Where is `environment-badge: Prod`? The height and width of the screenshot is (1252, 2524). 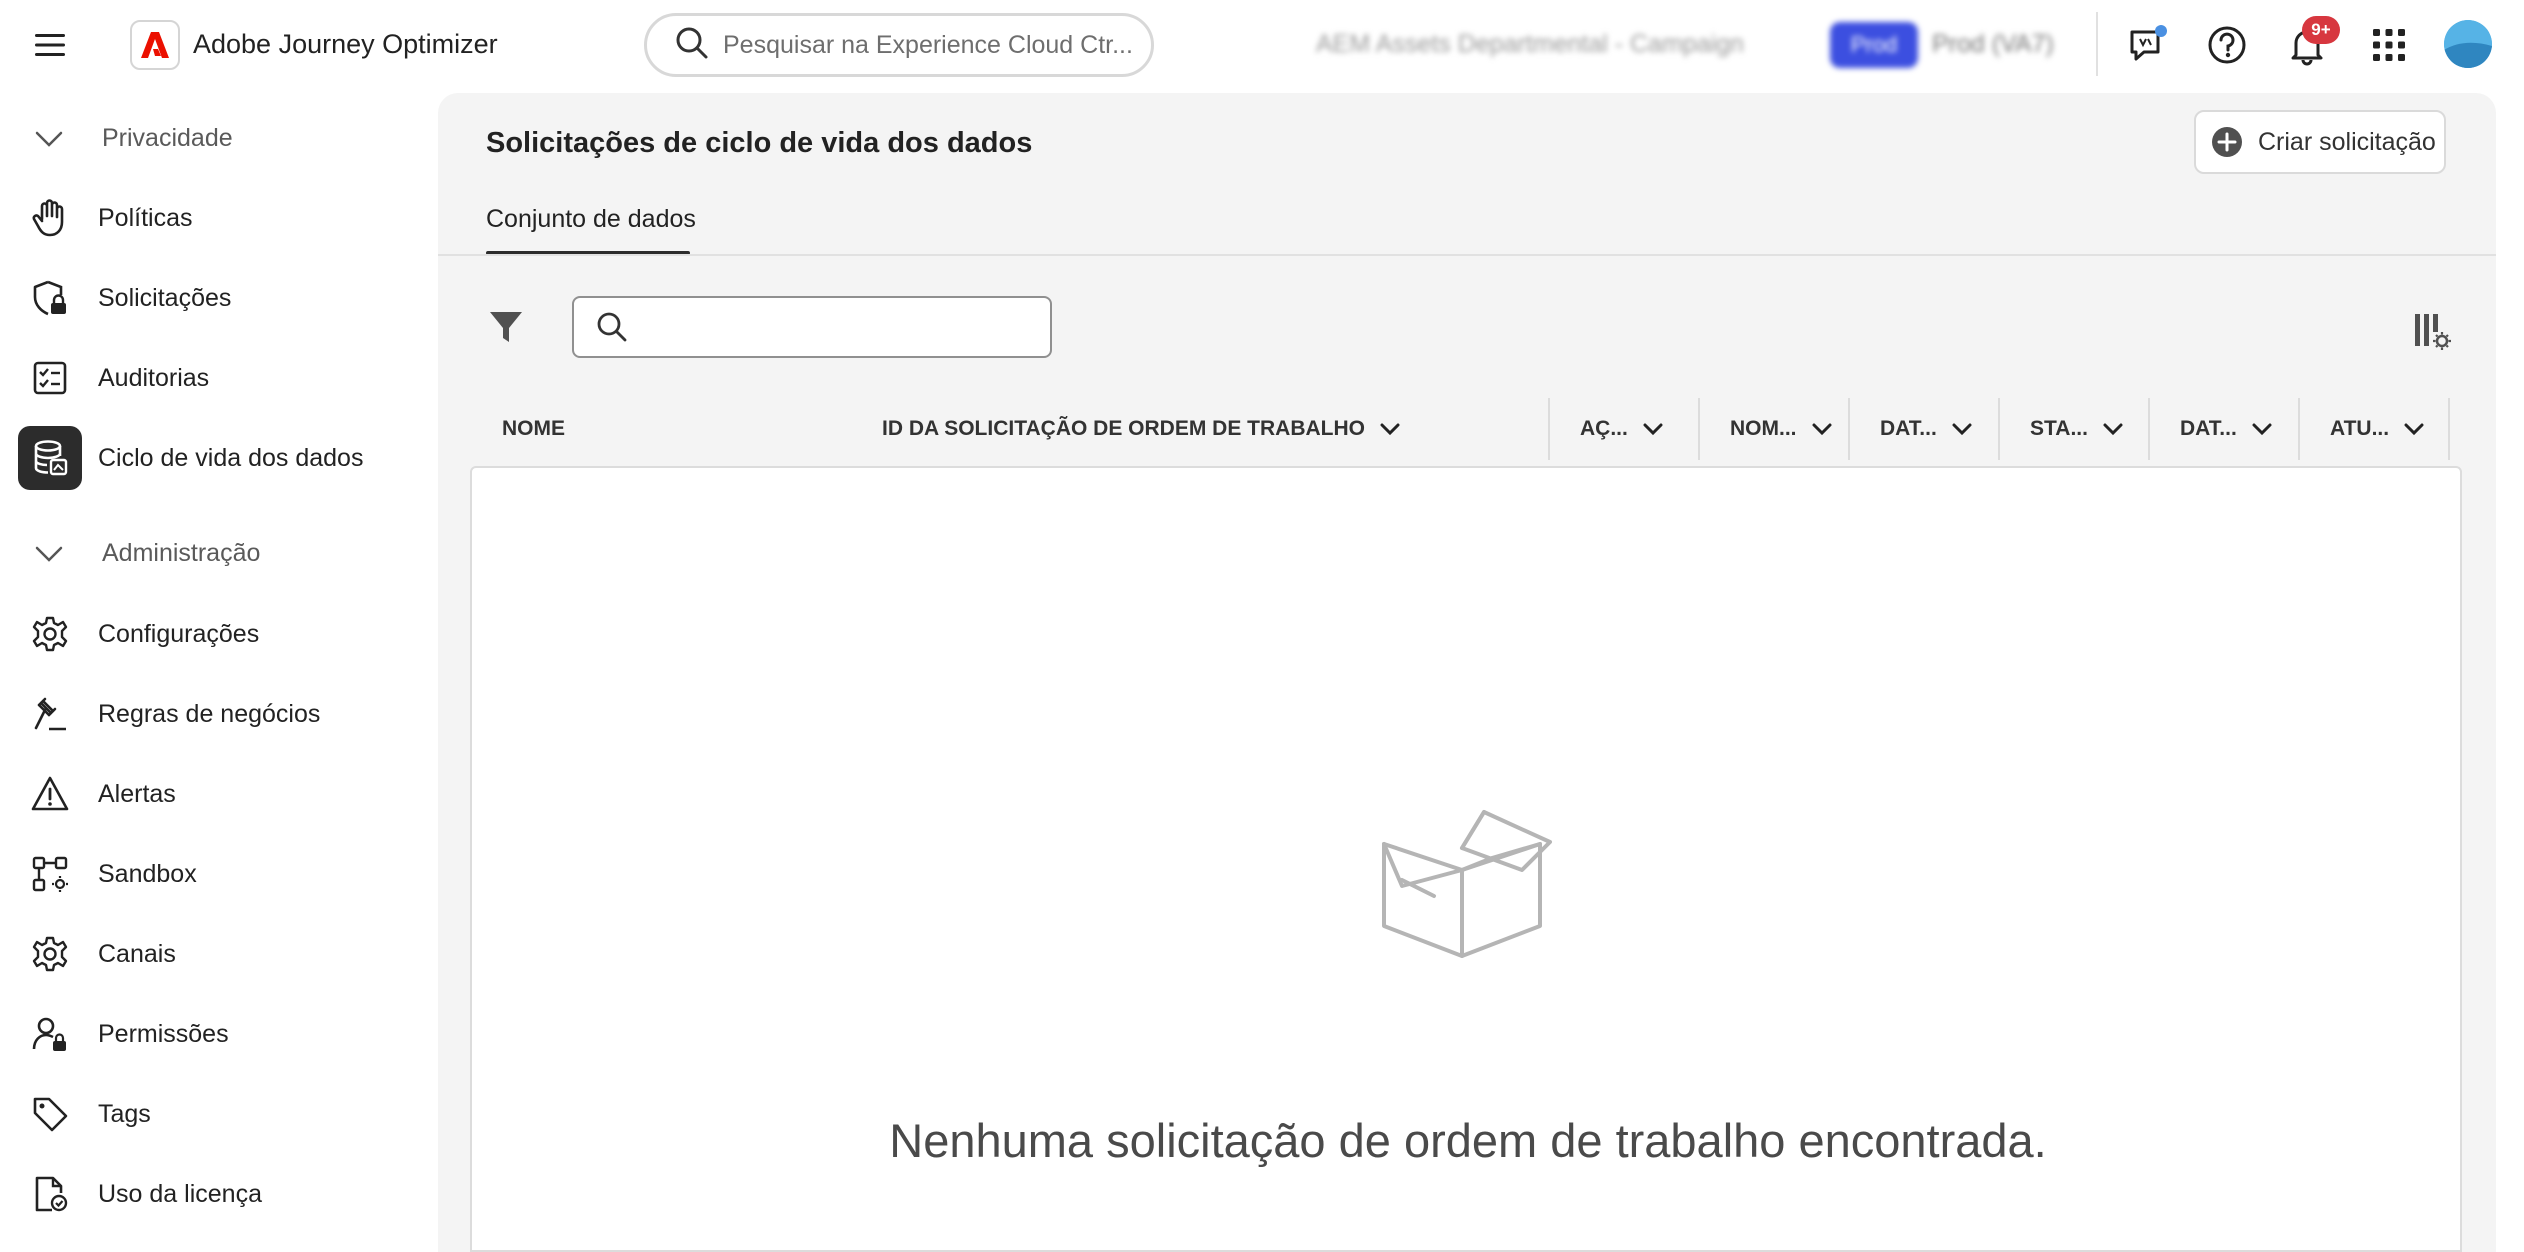 environment-badge: Prod is located at coordinates (1874, 45).